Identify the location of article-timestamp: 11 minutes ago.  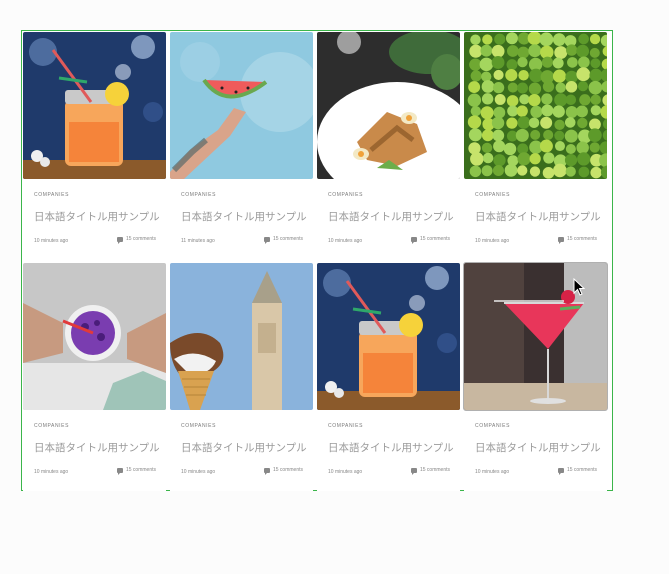
(198, 241).